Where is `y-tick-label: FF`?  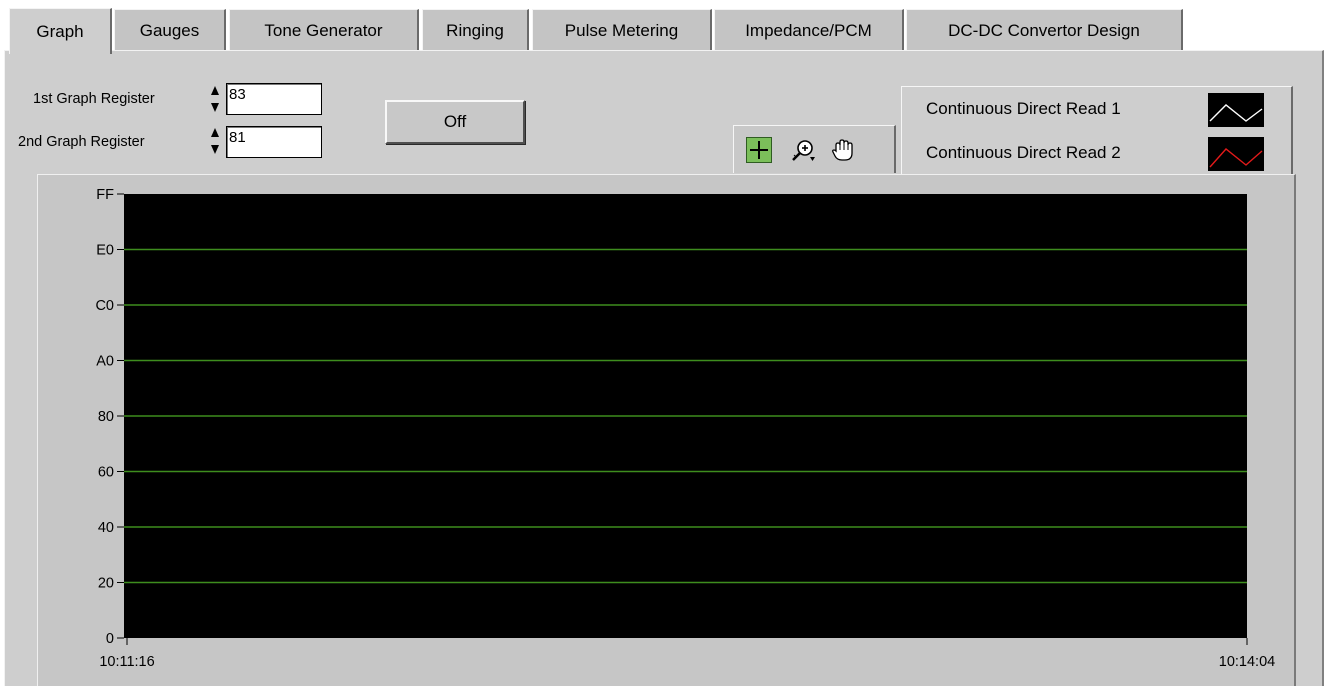 y-tick-label: FF is located at coordinates (105, 195).